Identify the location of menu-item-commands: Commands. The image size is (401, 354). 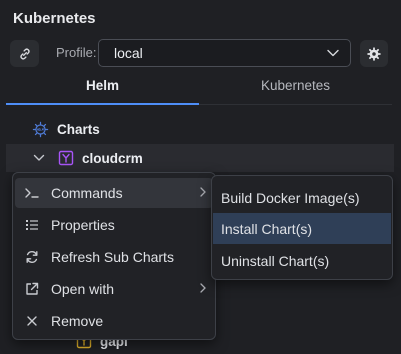
(114, 193).